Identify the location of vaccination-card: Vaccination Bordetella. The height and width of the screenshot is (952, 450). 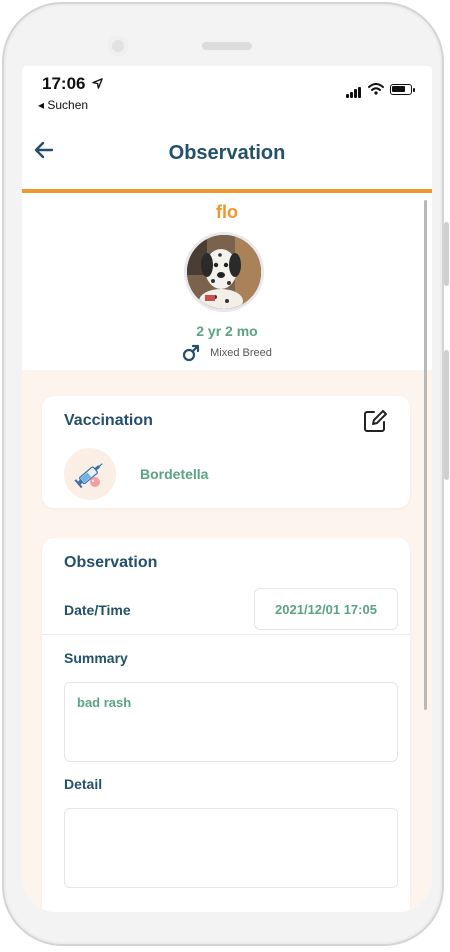
(226, 452).